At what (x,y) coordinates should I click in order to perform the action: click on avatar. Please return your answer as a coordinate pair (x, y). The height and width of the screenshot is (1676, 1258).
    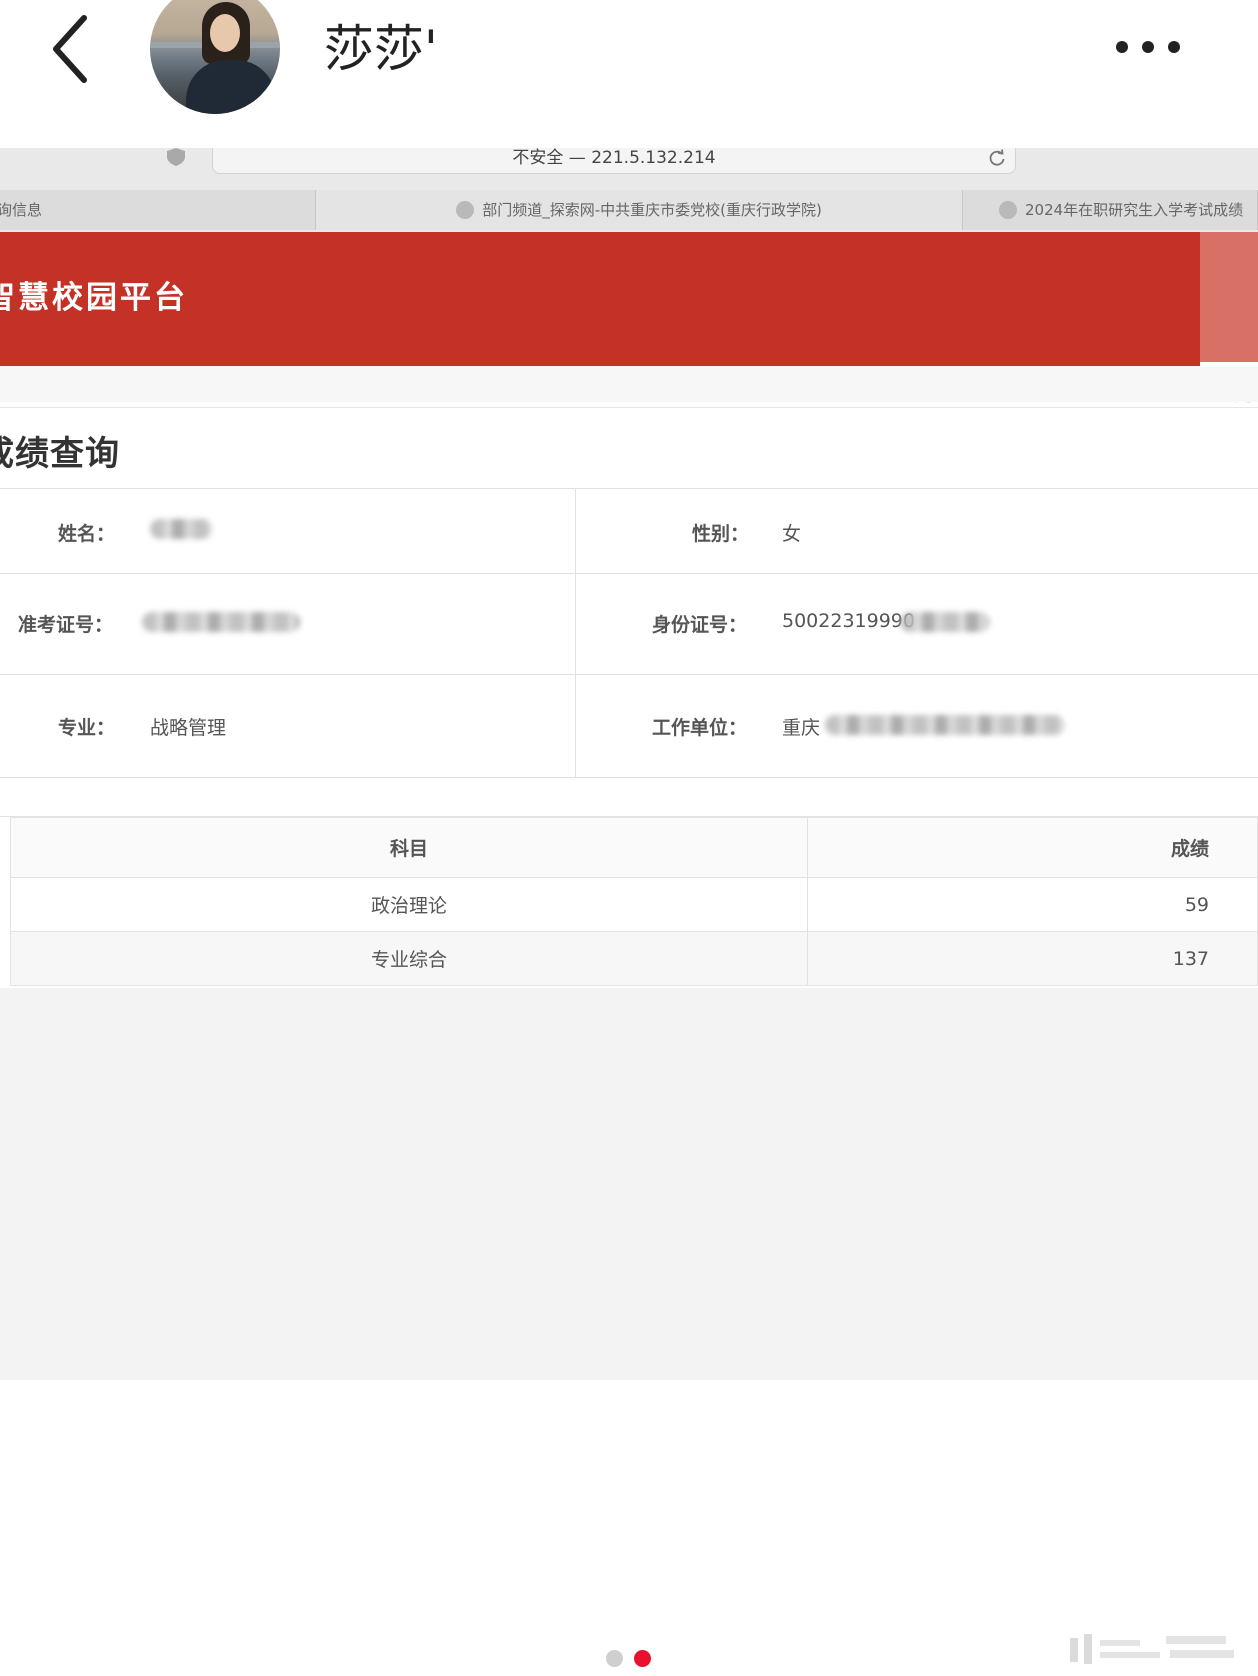
    Looking at the image, I should click on (215, 57).